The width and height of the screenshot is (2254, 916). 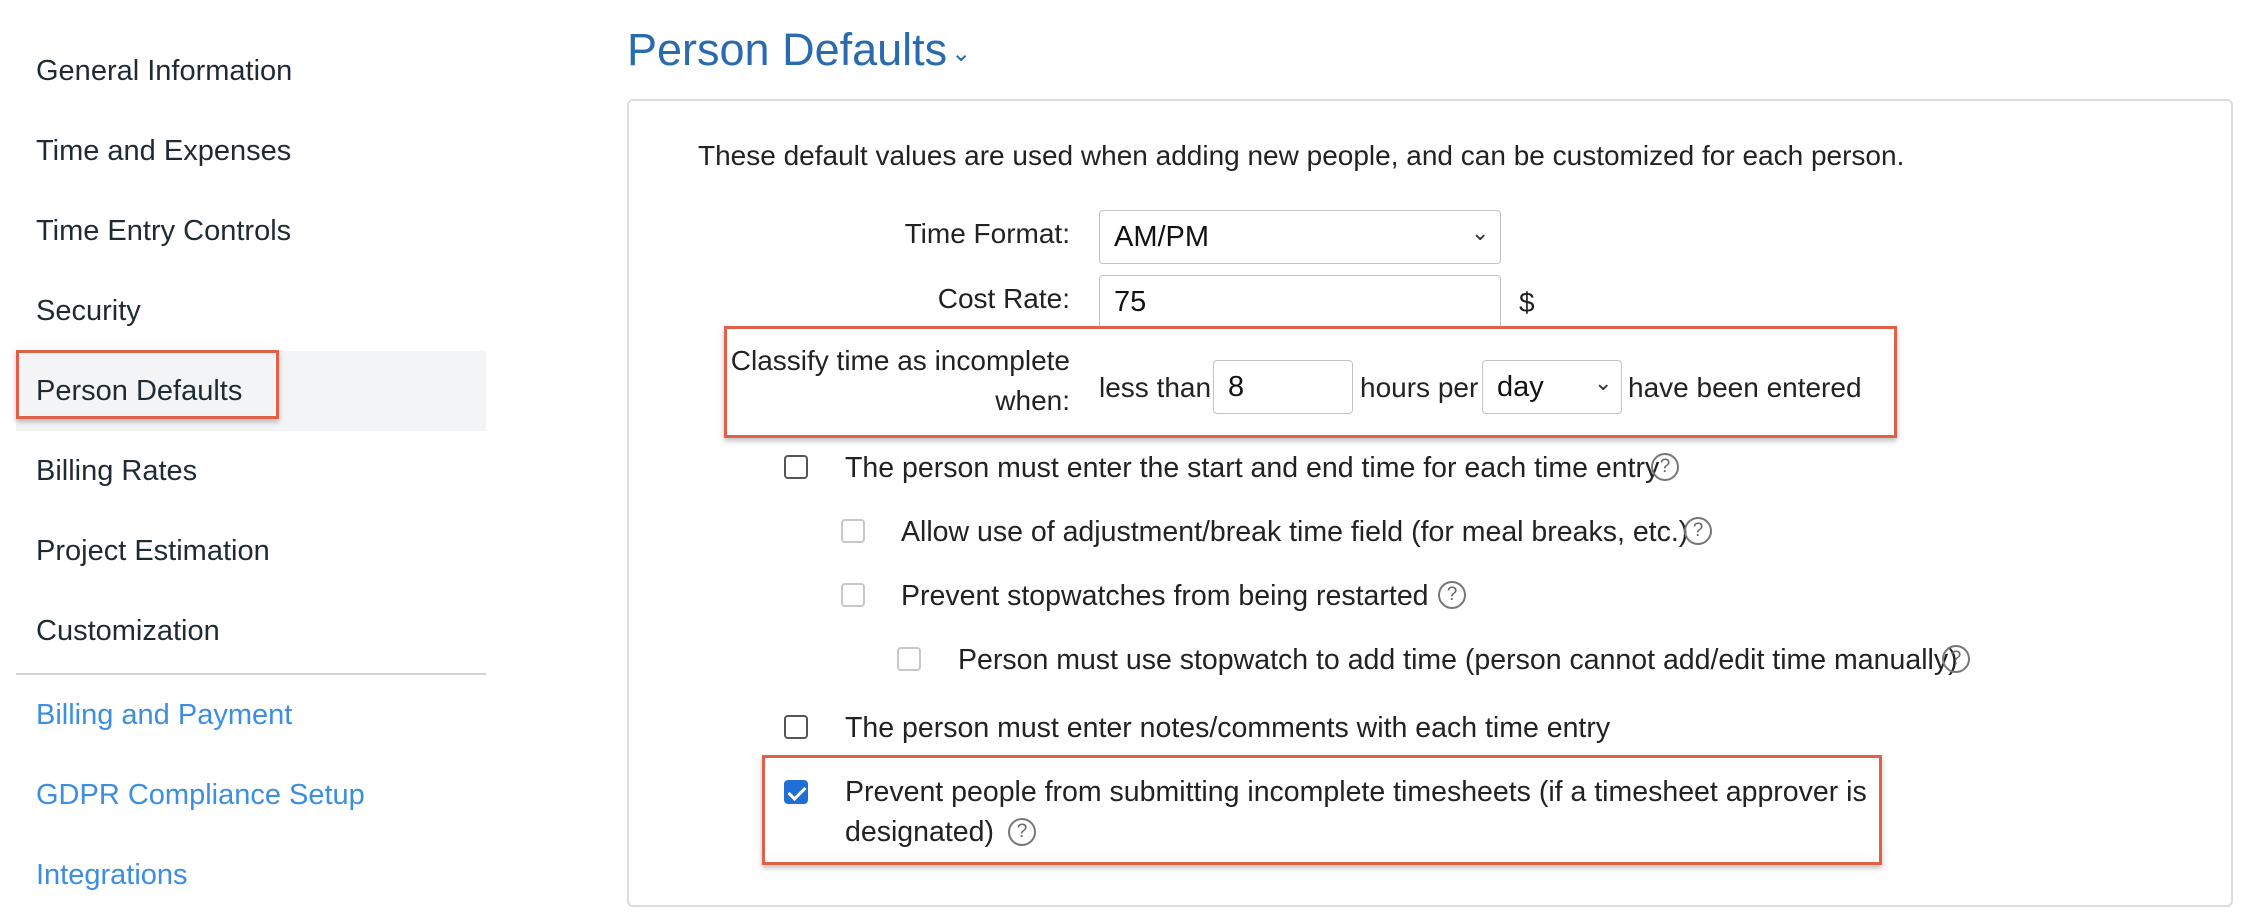 What do you see at coordinates (251, 471) in the screenshot?
I see `sidebar-item-billing-rates: Billing Rates` at bounding box center [251, 471].